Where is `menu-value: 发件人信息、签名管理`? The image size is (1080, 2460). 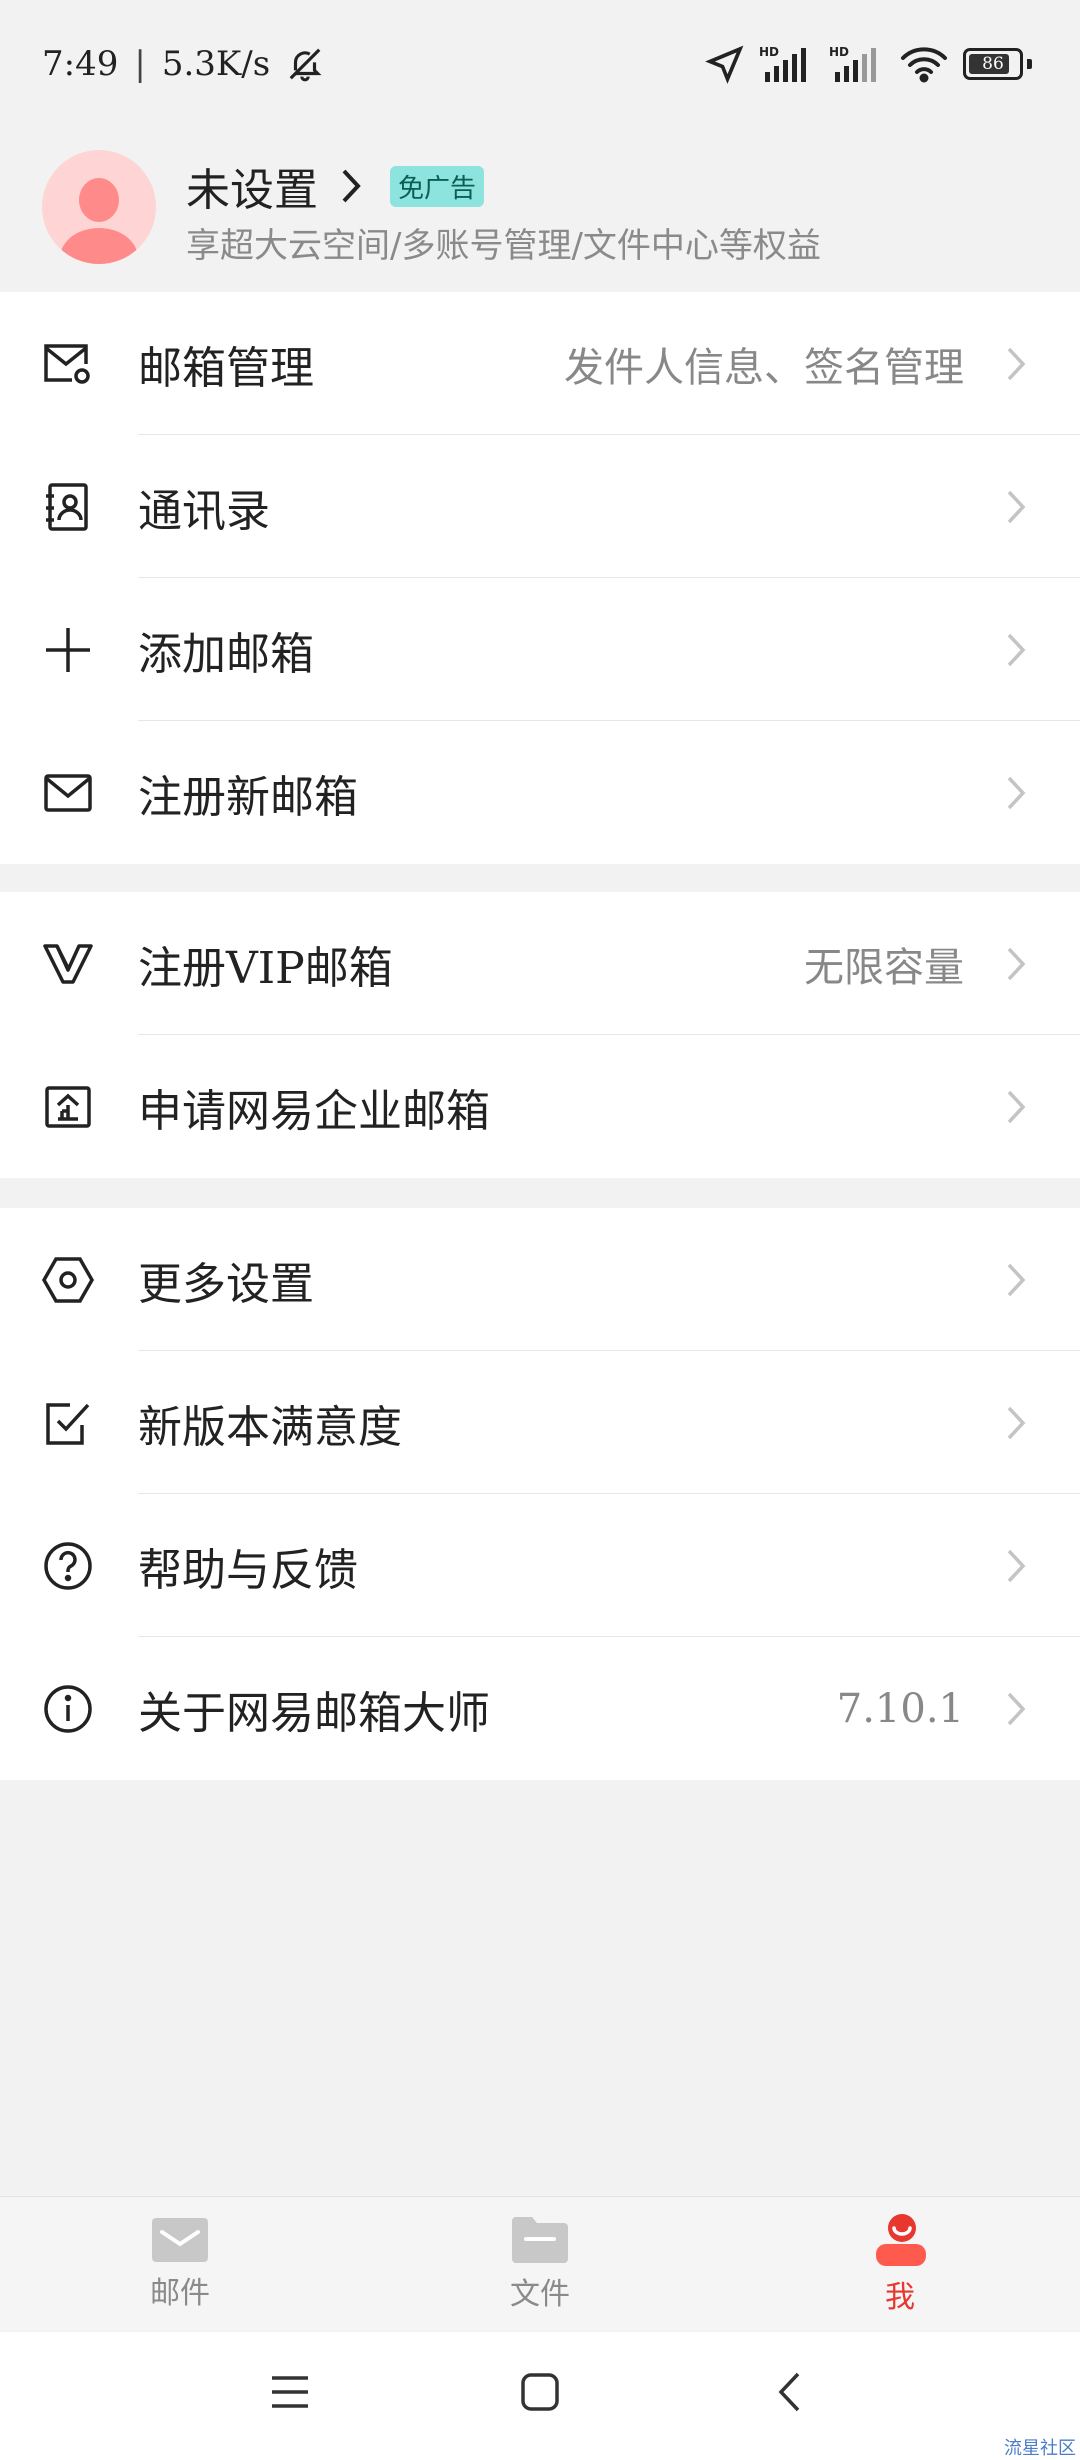
menu-value: 发件人信息、签名管理 is located at coordinates (764, 367).